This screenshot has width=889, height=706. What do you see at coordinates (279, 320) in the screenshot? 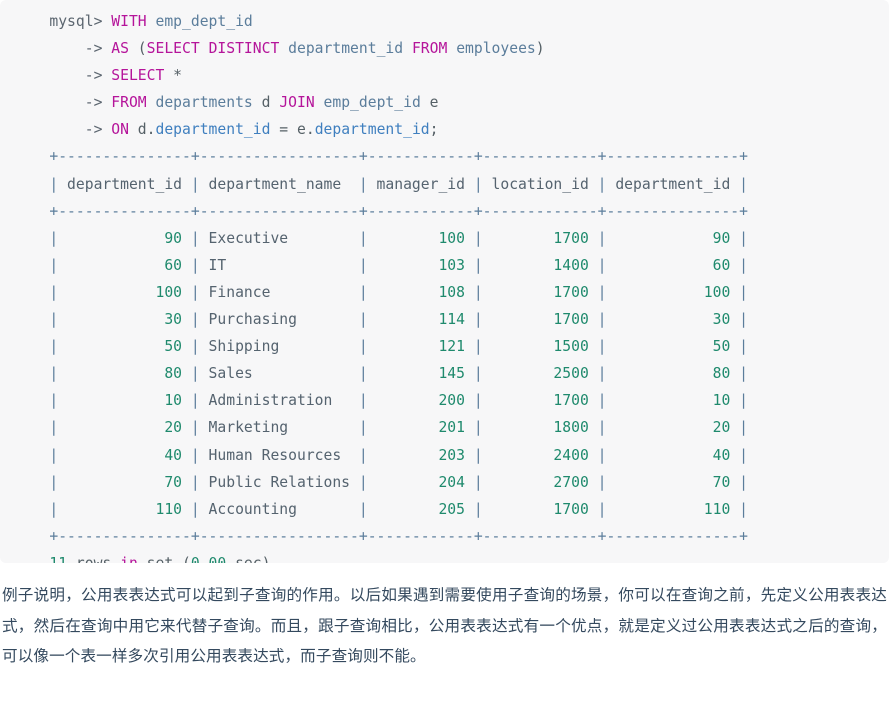
I see `table-cell: Purchasing` at bounding box center [279, 320].